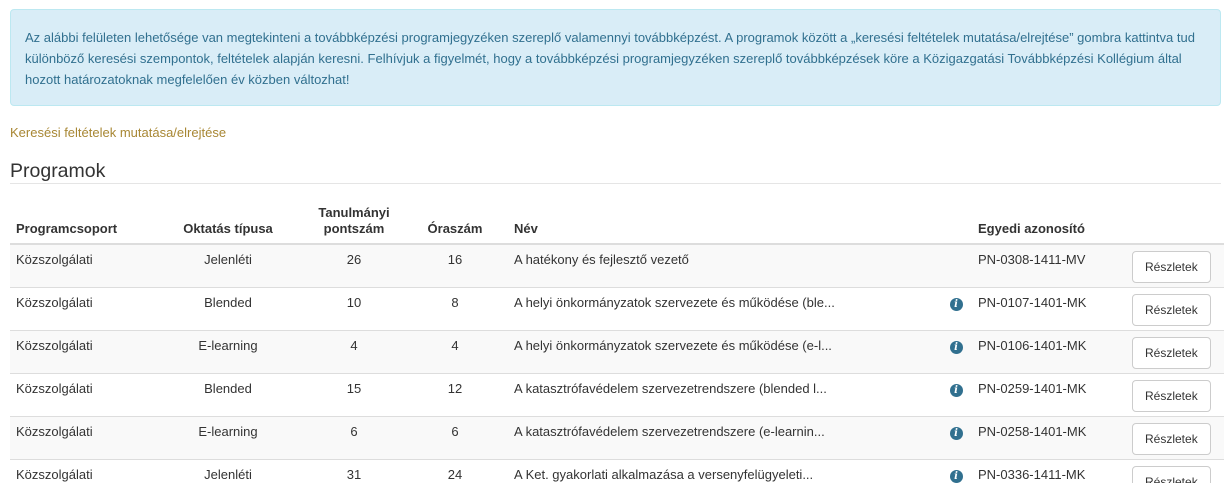  What do you see at coordinates (58, 171) in the screenshot?
I see `section-title: Programok` at bounding box center [58, 171].